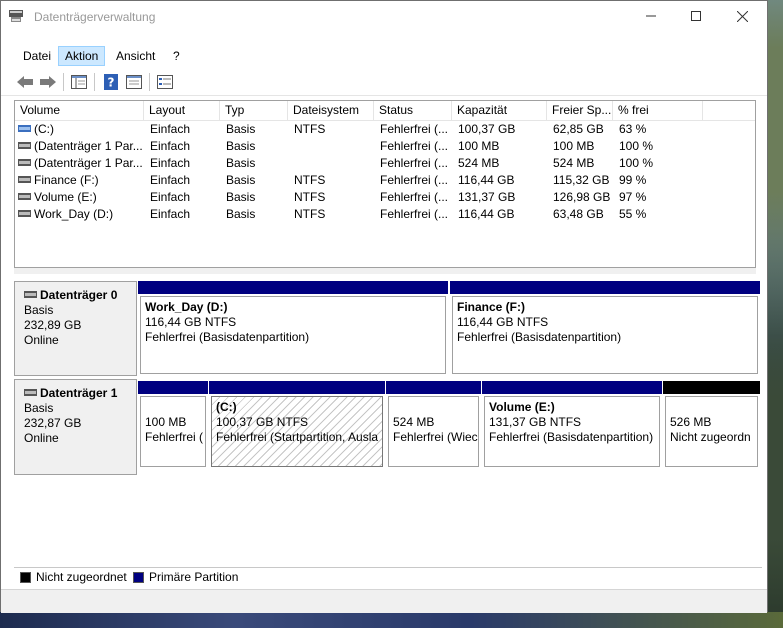 The image size is (783, 628). I want to click on back-button, so click(25, 82).